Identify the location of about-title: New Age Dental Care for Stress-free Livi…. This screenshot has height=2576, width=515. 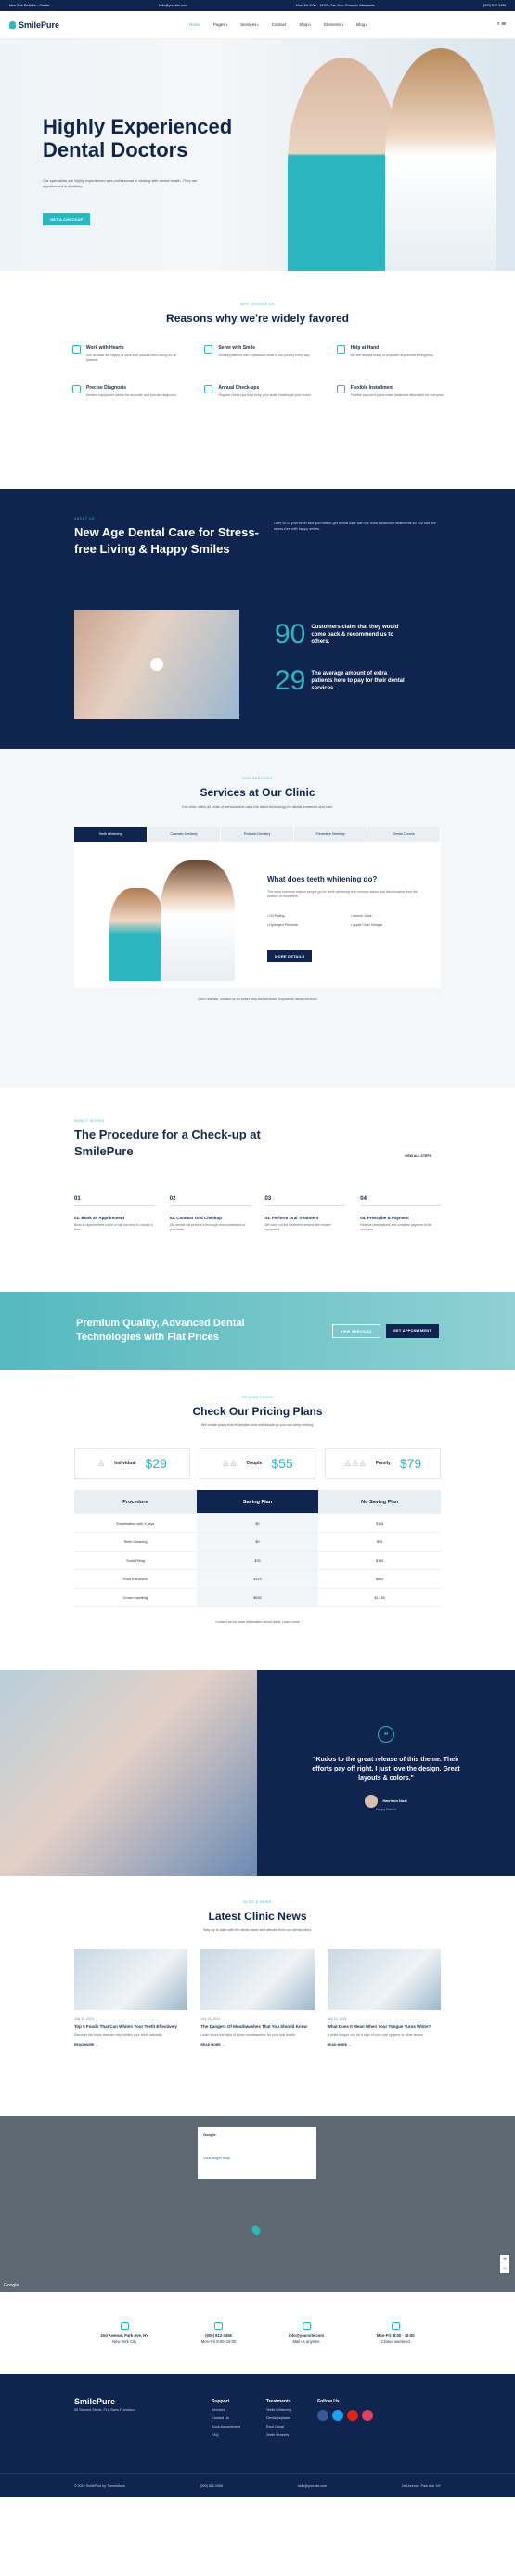
(166, 540).